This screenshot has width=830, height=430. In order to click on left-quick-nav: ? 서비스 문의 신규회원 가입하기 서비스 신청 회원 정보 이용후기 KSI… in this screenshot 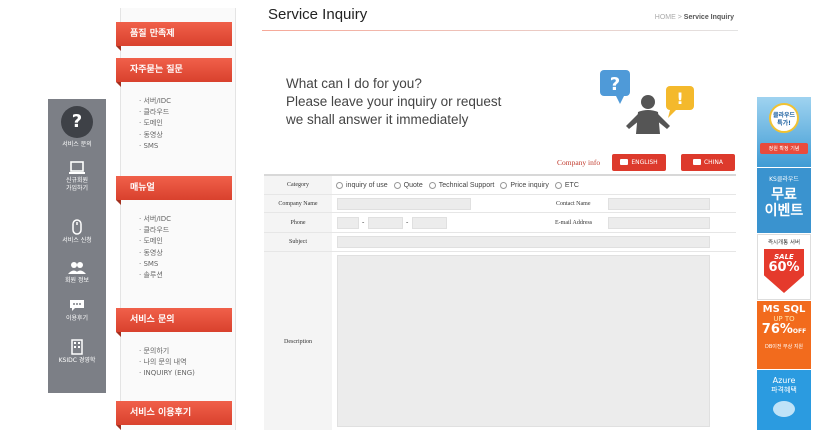, I will do `click(77, 246)`.